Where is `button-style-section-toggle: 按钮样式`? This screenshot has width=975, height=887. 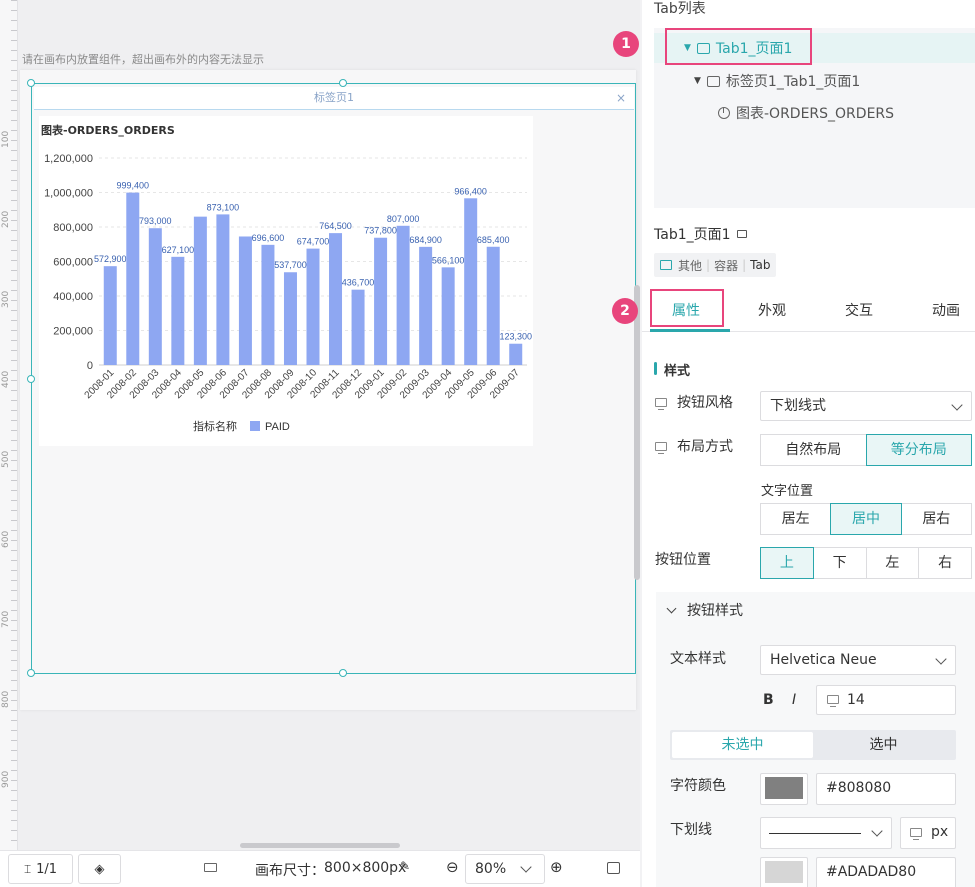 button-style-section-toggle: 按钮样式 is located at coordinates (704, 610).